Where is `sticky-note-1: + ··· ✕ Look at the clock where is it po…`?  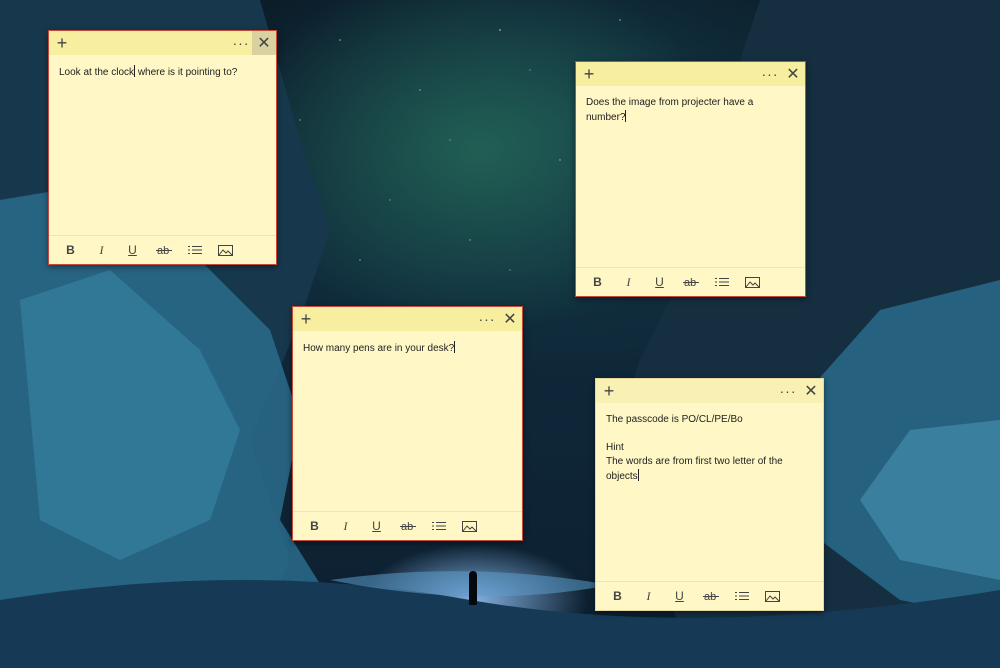 sticky-note-1: + ··· ✕ Look at the clock where is it po… is located at coordinates (162, 147).